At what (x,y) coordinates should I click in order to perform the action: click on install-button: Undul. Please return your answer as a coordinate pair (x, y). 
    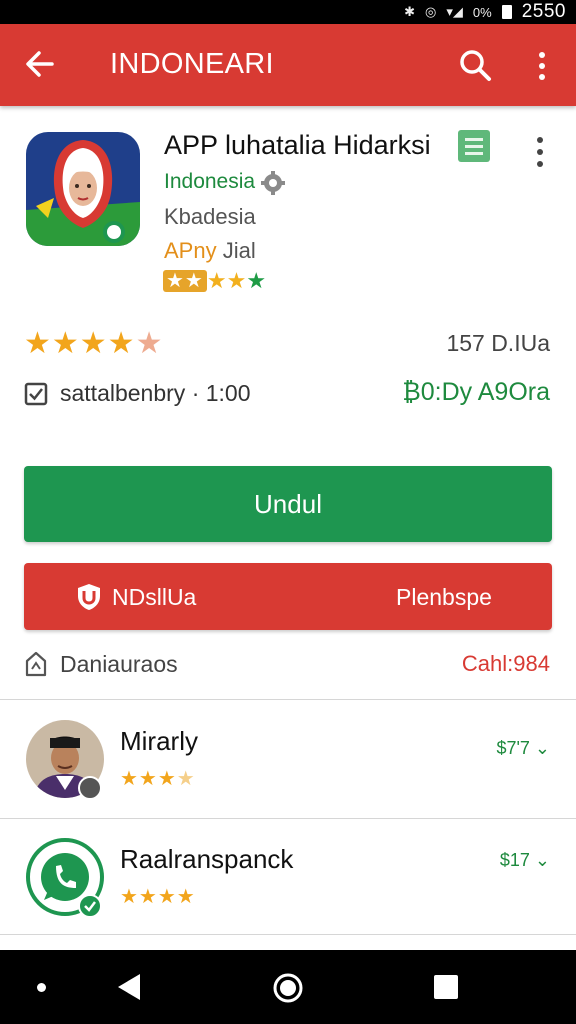
    Looking at the image, I should click on (288, 504).